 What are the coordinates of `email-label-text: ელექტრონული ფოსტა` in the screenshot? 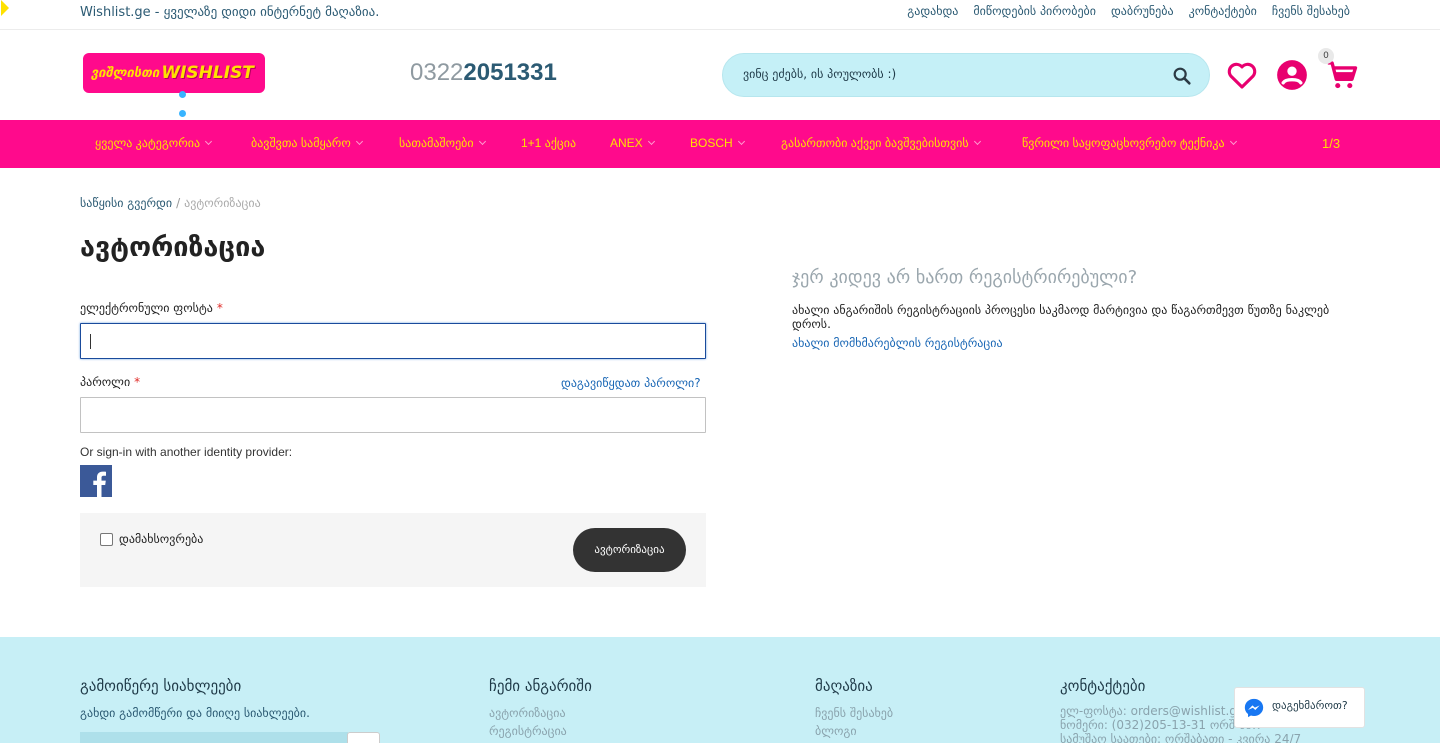 It's located at (146, 308).